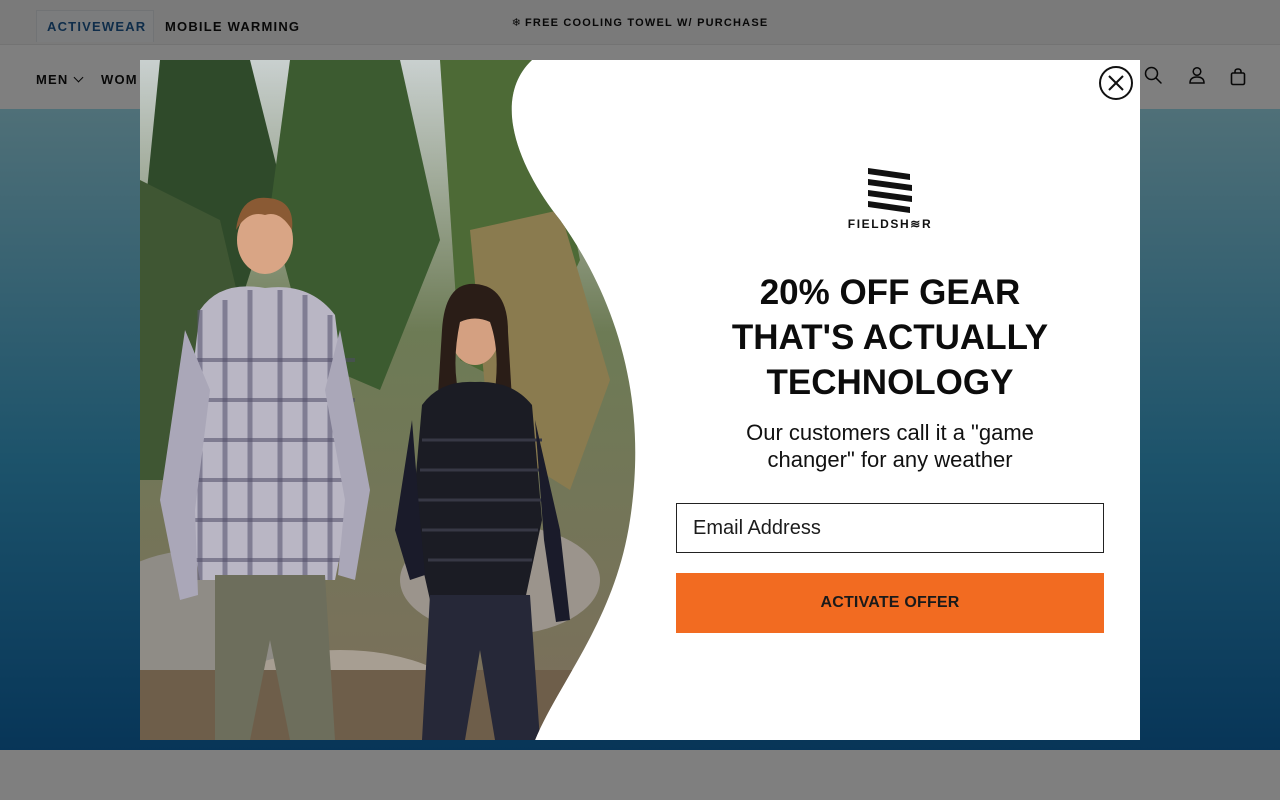  I want to click on popup-headline: 20% OFF GEAR THAT'S ACTUALLY TECHNOLOGY, so click(890, 337).